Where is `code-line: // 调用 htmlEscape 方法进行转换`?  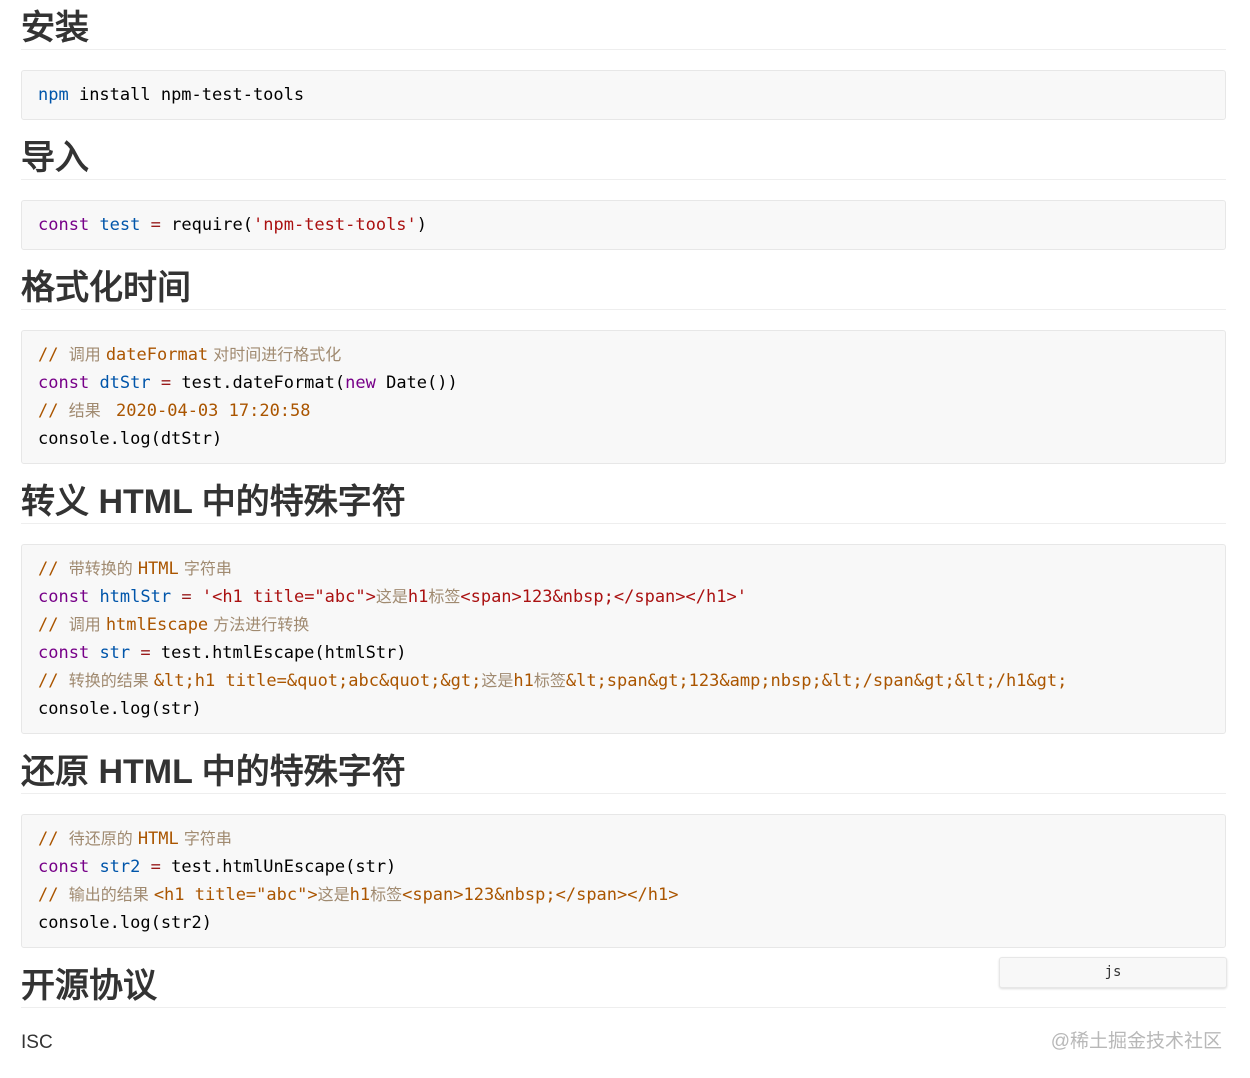 code-line: // 调用 htmlEscape 方法进行转换 is located at coordinates (623, 625).